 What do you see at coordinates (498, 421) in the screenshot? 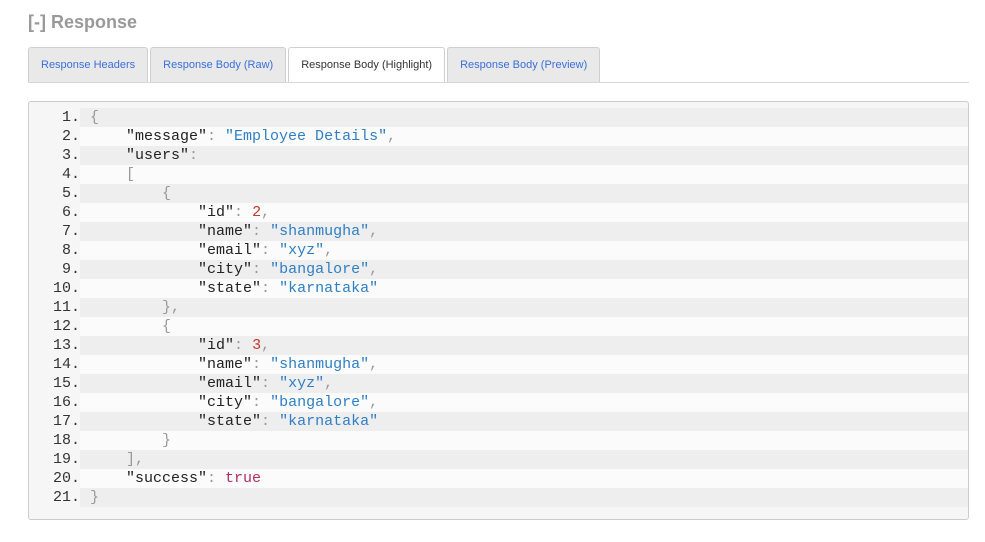
I see `code-line: 17. "state": "karnataka"` at bounding box center [498, 421].